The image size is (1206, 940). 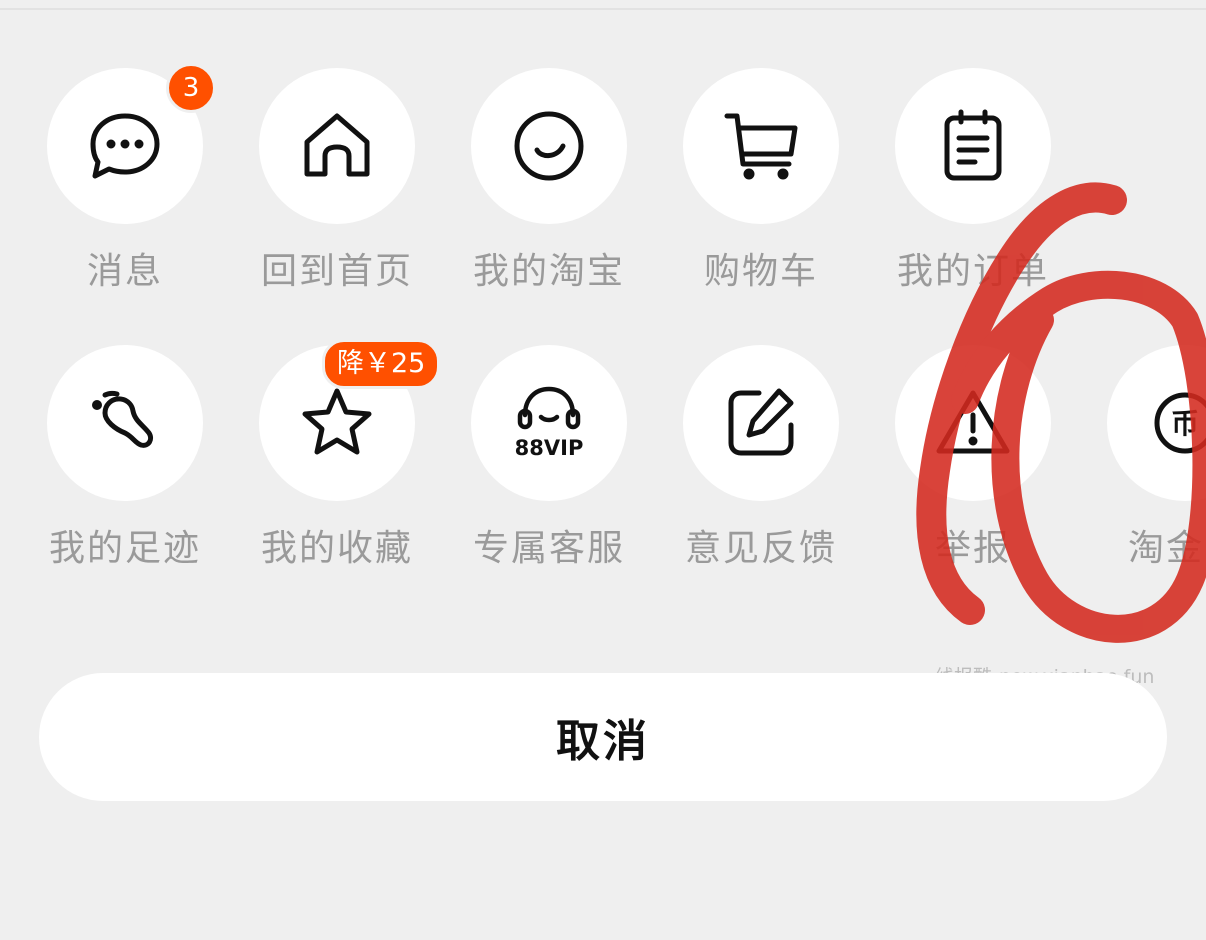 What do you see at coordinates (191, 88) in the screenshot?
I see `unread-count-badge: 3` at bounding box center [191, 88].